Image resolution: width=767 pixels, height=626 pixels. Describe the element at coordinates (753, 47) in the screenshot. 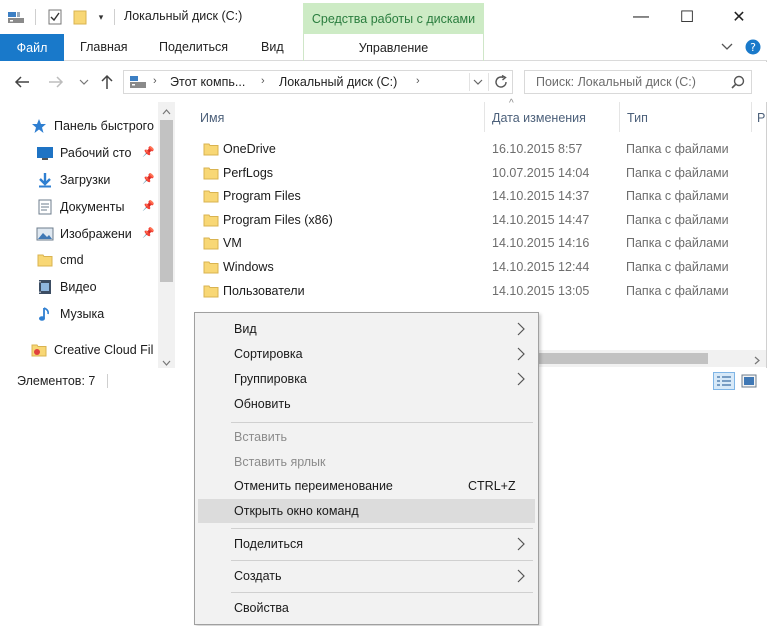

I see `help-icon: ?` at that location.